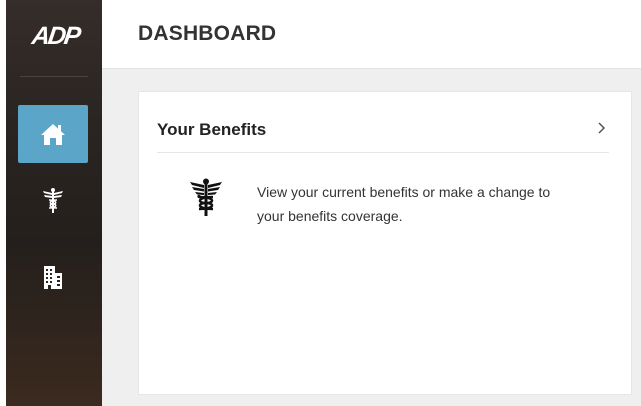 This screenshot has width=641, height=406. What do you see at coordinates (54, 76) in the screenshot?
I see `sidebar-divider` at bounding box center [54, 76].